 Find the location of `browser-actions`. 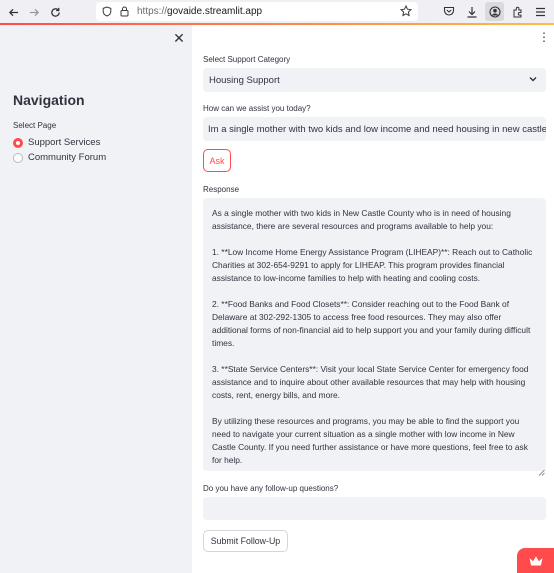

browser-actions is located at coordinates (494, 11).